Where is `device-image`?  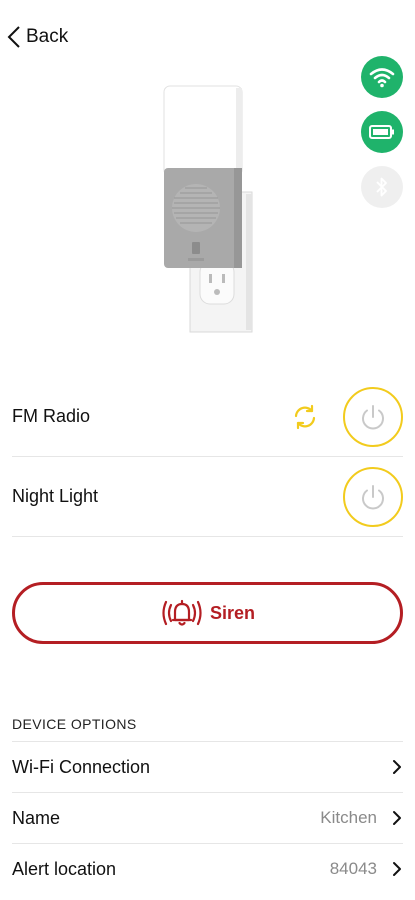
device-image is located at coordinates (208, 209).